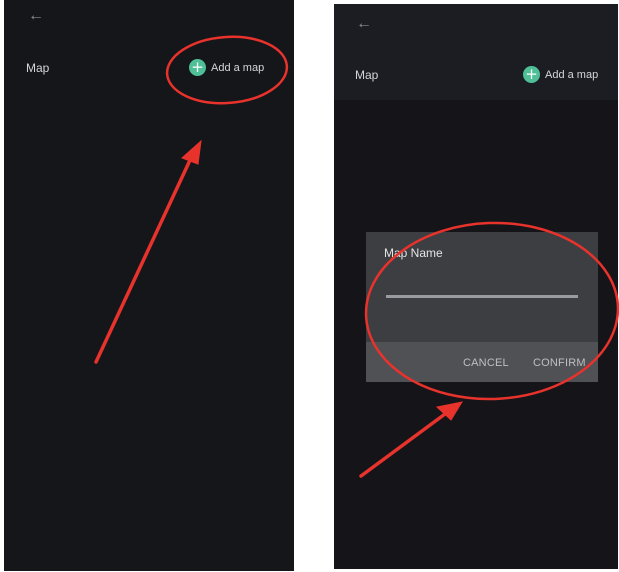  I want to click on confirm-button: CONFIRM, so click(559, 363).